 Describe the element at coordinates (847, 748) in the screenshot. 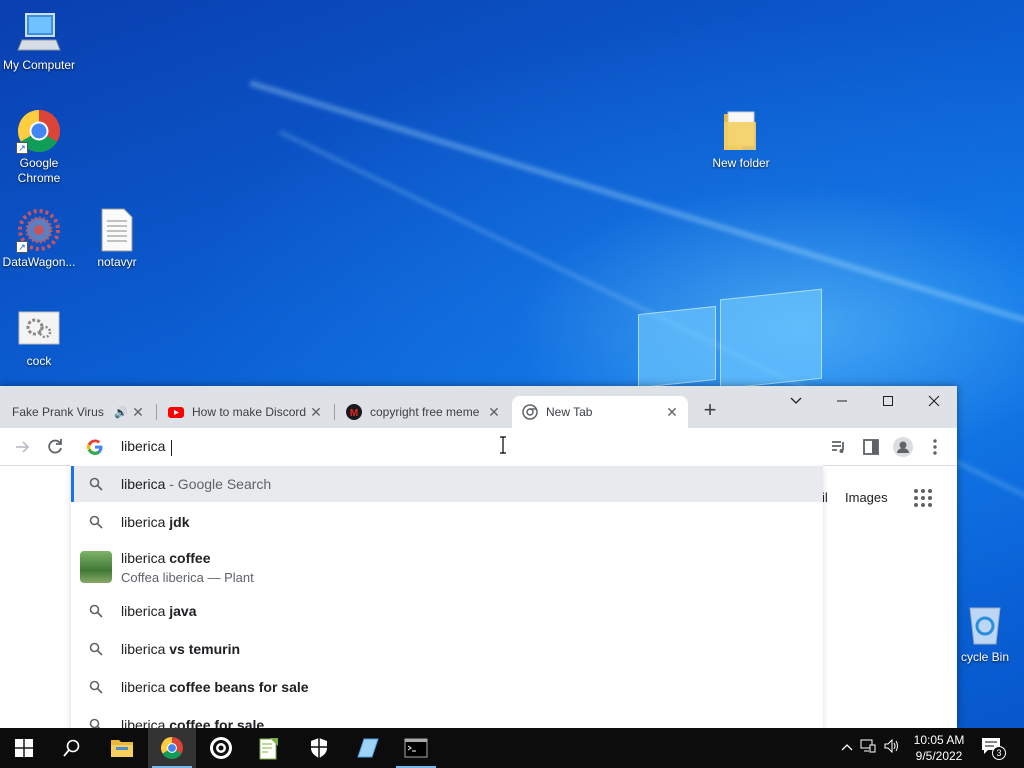

I see `show-hidden-icons-button` at that location.